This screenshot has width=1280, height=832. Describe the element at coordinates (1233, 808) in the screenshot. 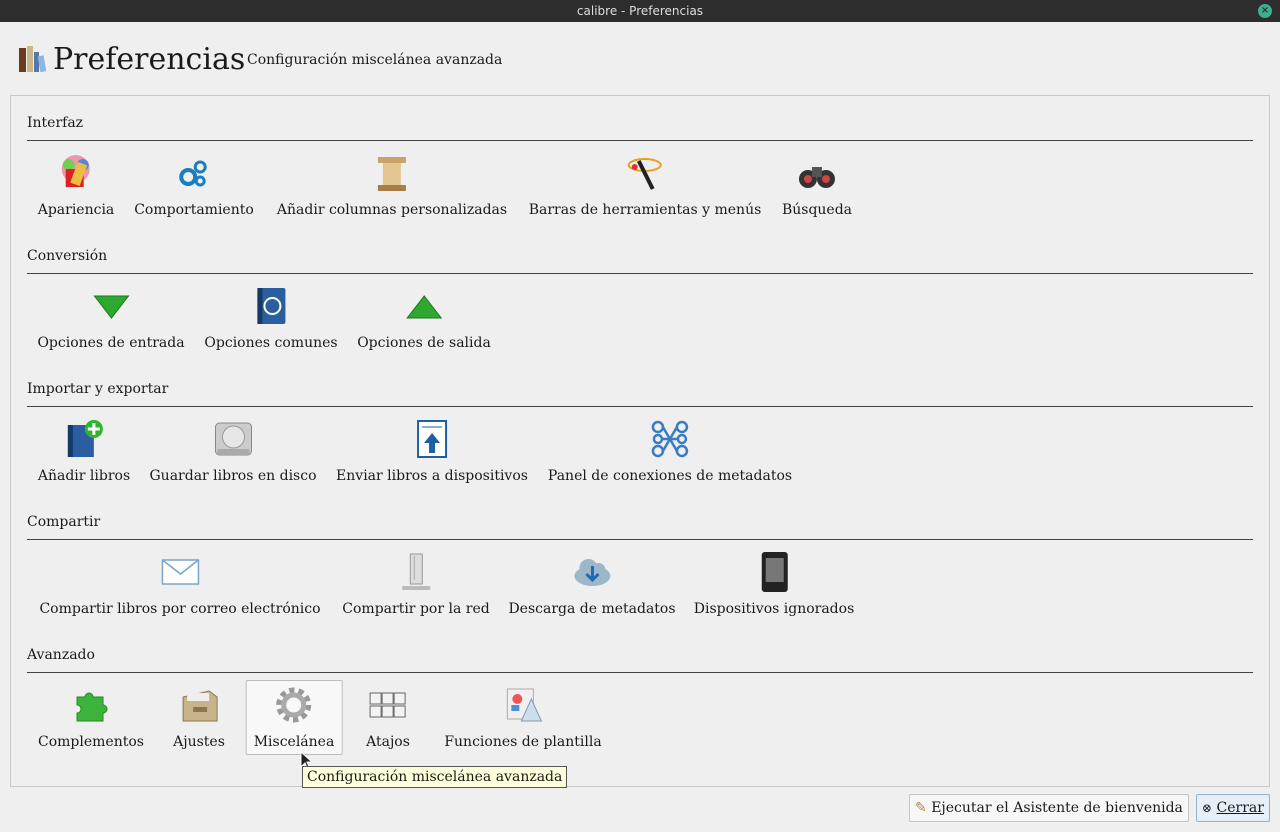

I see `close-button: ⊗ Cerrar` at that location.